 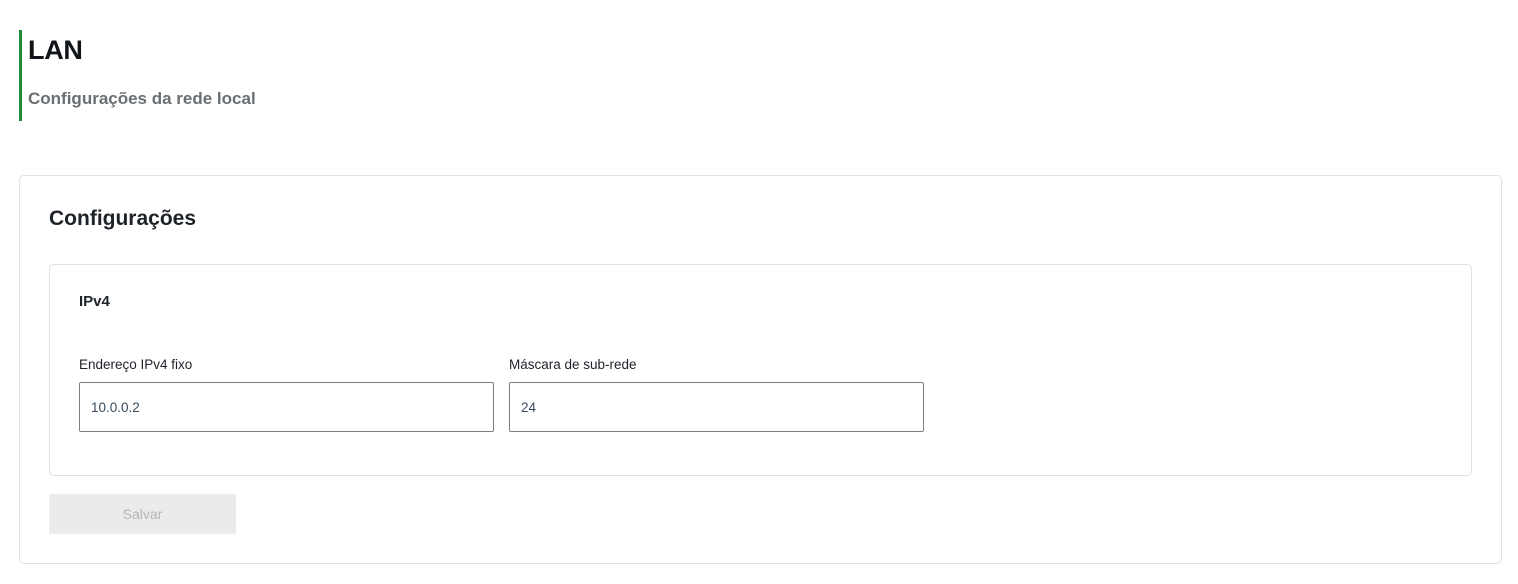 I want to click on subnet-mask-label: Máscara de sub-rede, so click(x=573, y=364).